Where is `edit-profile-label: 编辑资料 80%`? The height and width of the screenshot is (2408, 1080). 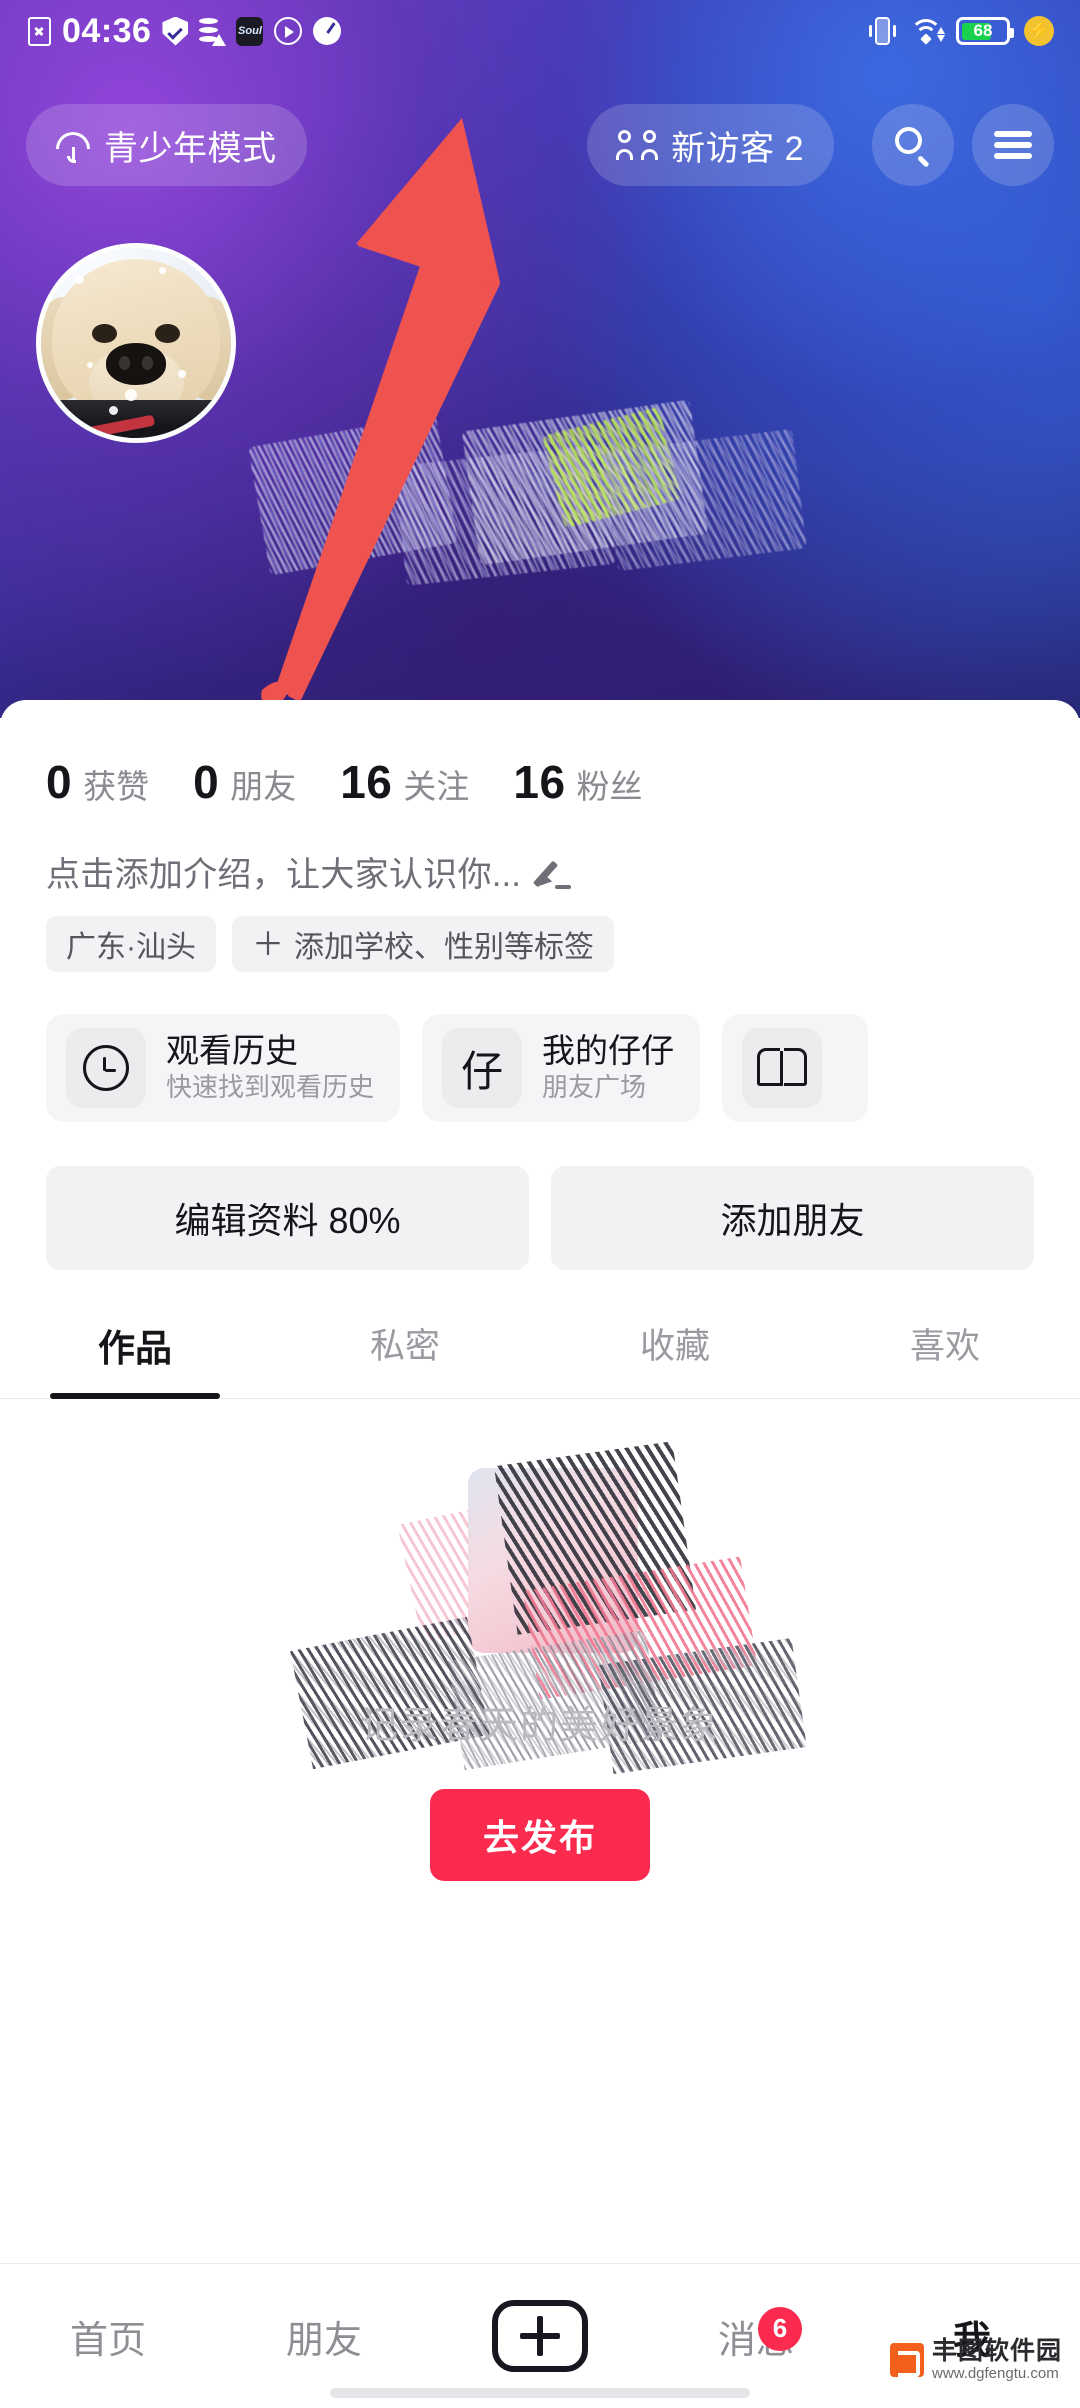
edit-profile-label: 编辑资料 80% is located at coordinates (287, 1220).